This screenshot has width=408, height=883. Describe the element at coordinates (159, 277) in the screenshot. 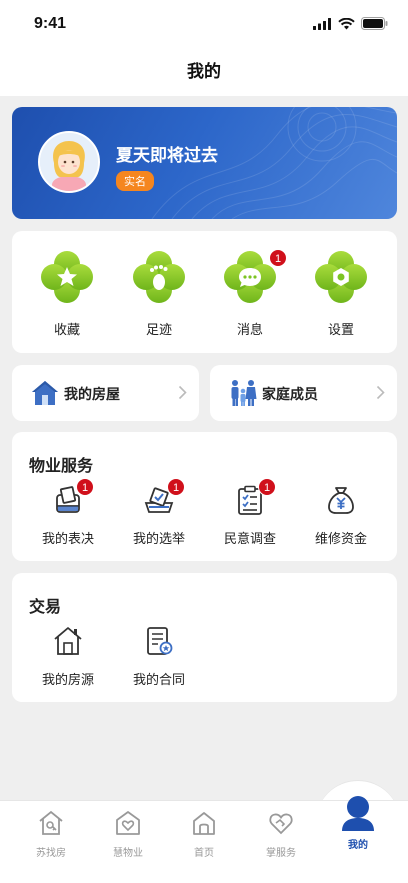

I see `footprint-icon` at that location.